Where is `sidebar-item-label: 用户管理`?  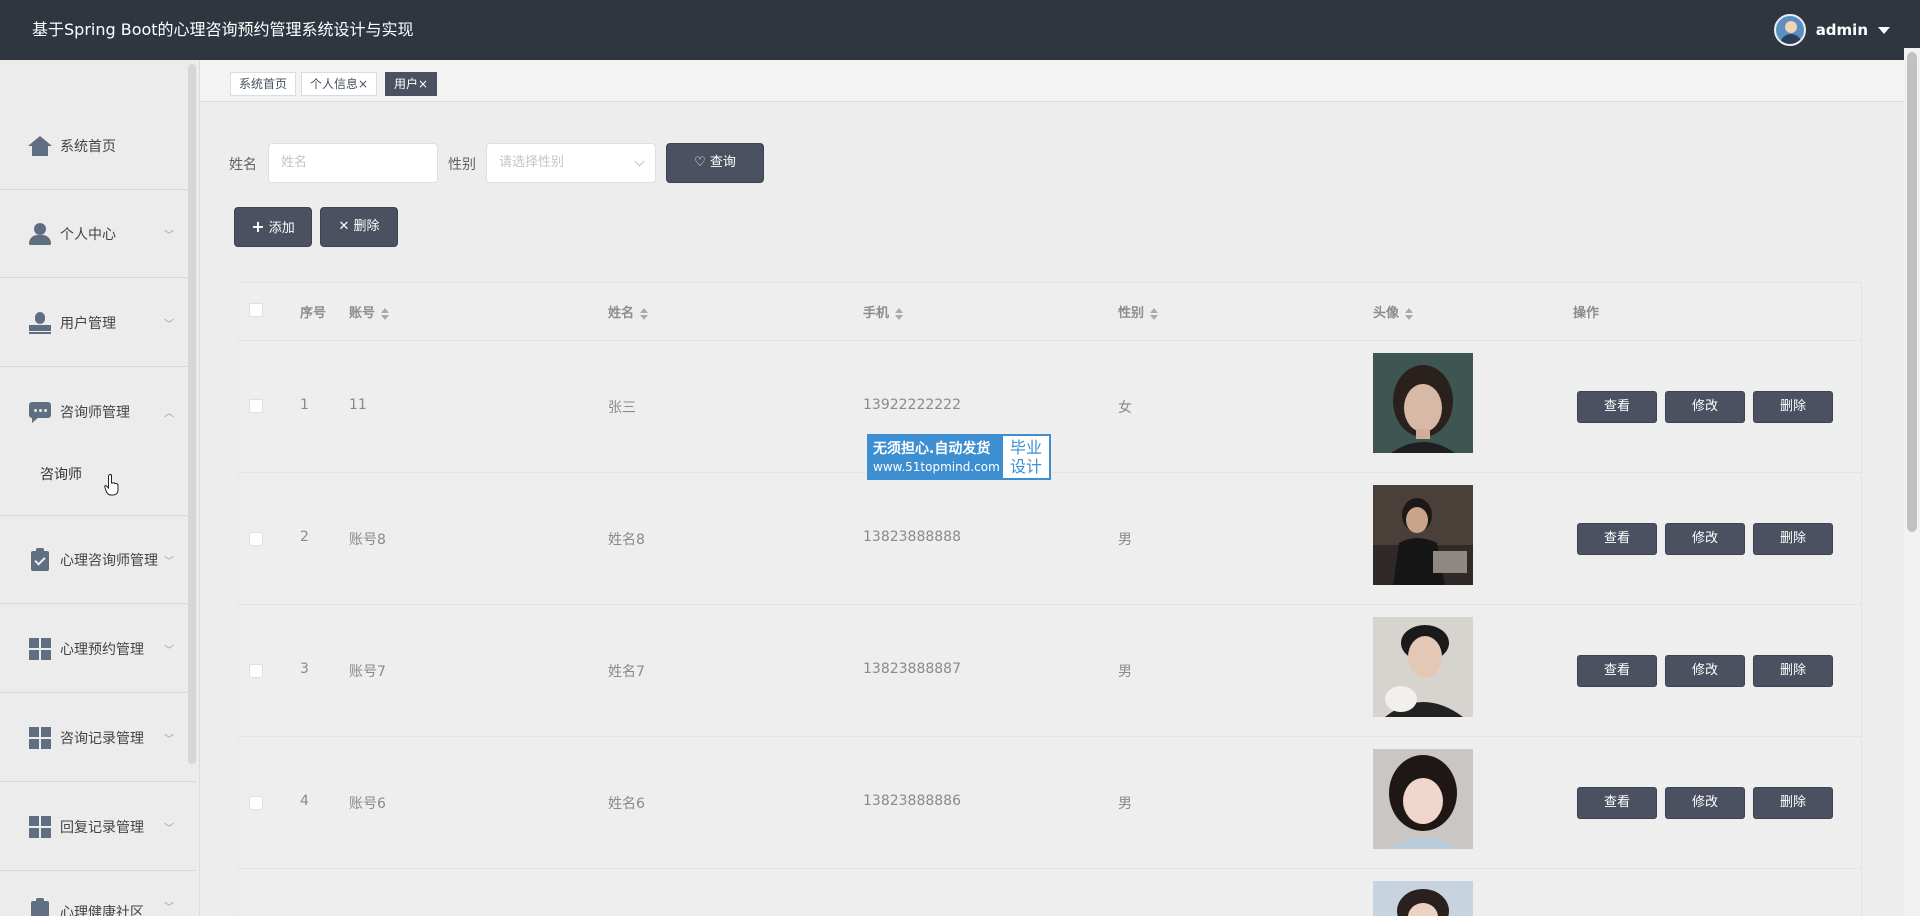 sidebar-item-label: 用户管理 is located at coordinates (88, 323).